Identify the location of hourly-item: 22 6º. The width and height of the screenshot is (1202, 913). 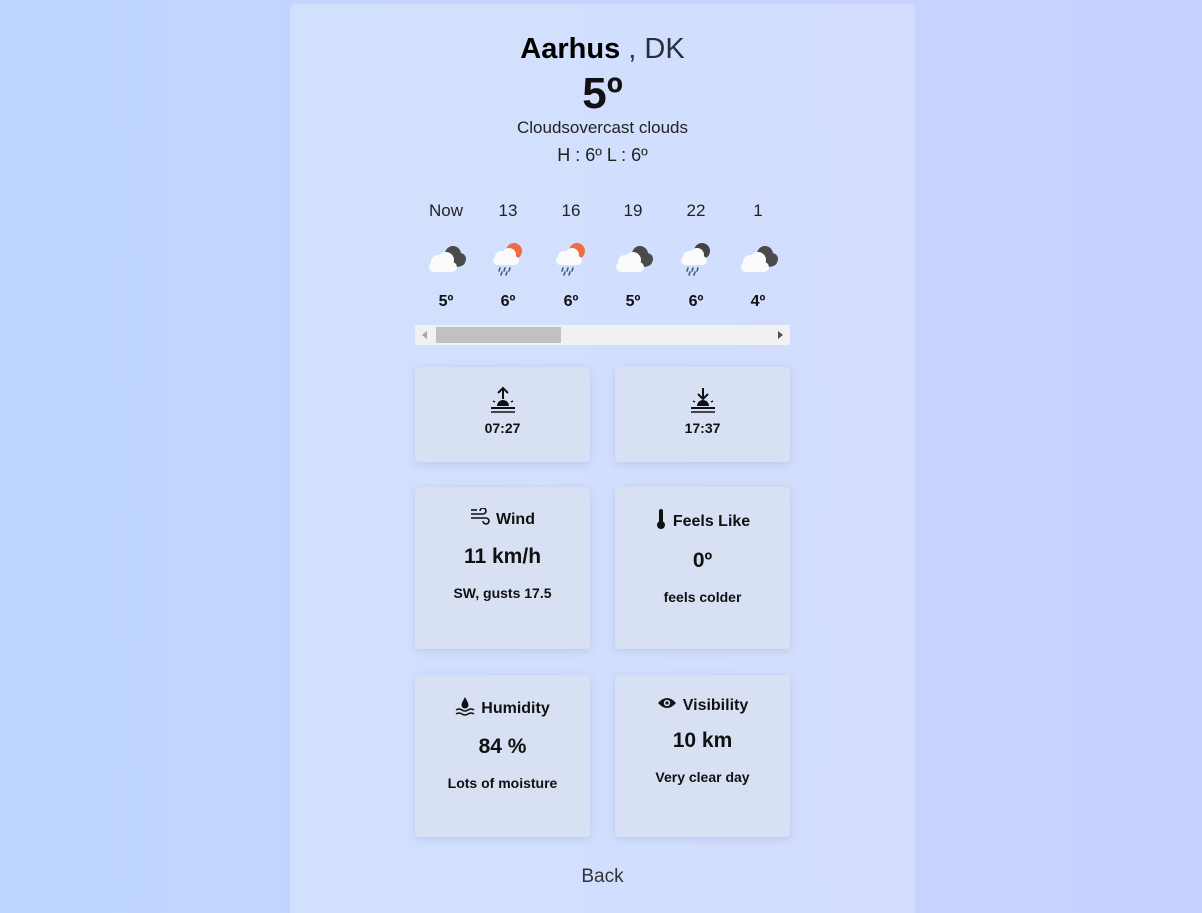
(696, 255).